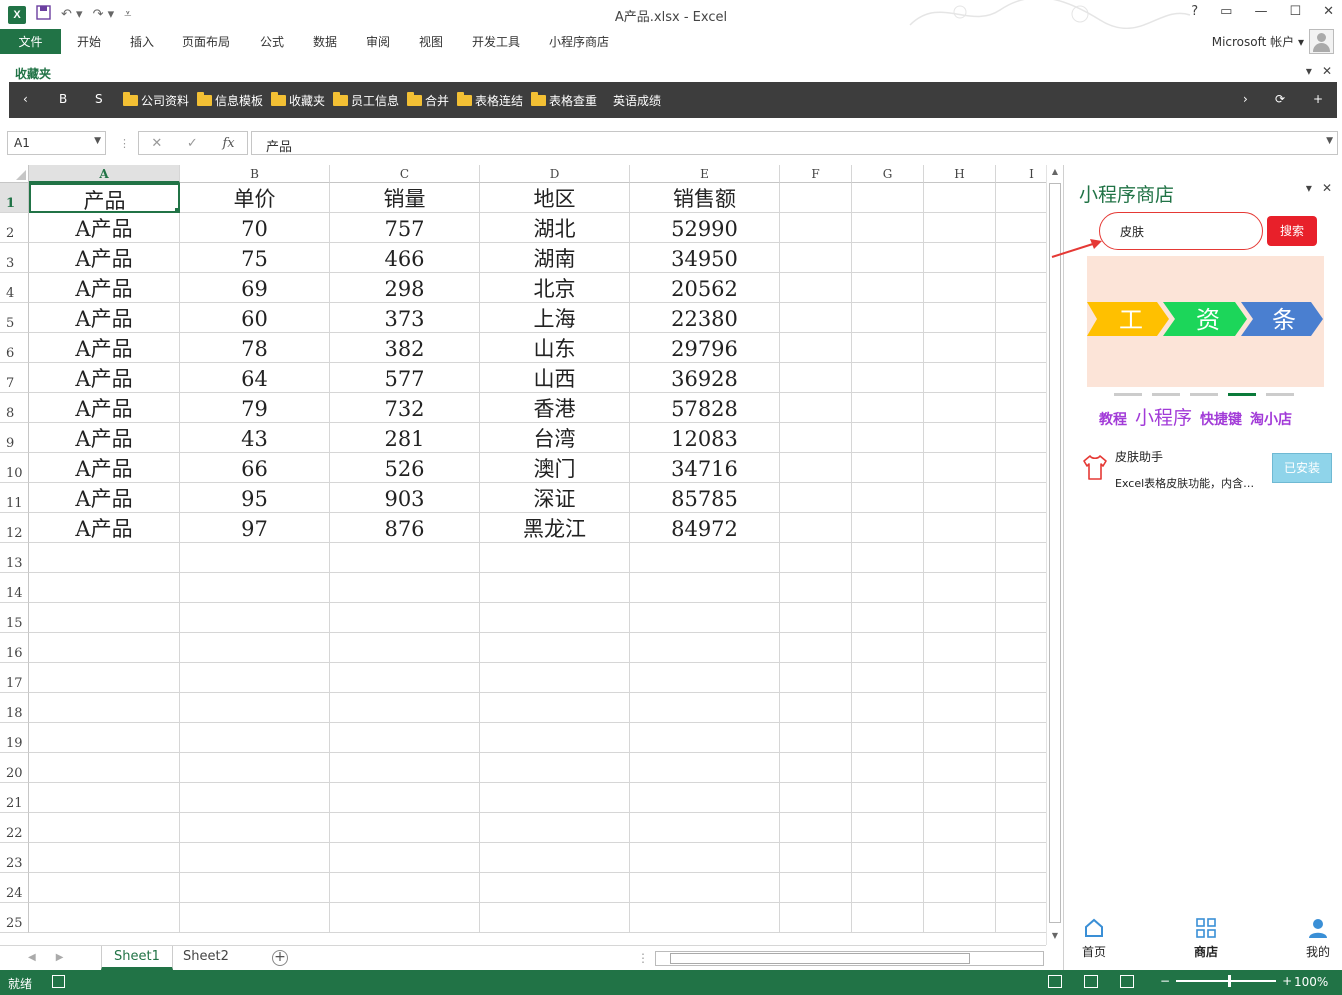  Describe the element at coordinates (1329, 141) in the screenshot. I see `expand-formula-icon: ▼` at that location.